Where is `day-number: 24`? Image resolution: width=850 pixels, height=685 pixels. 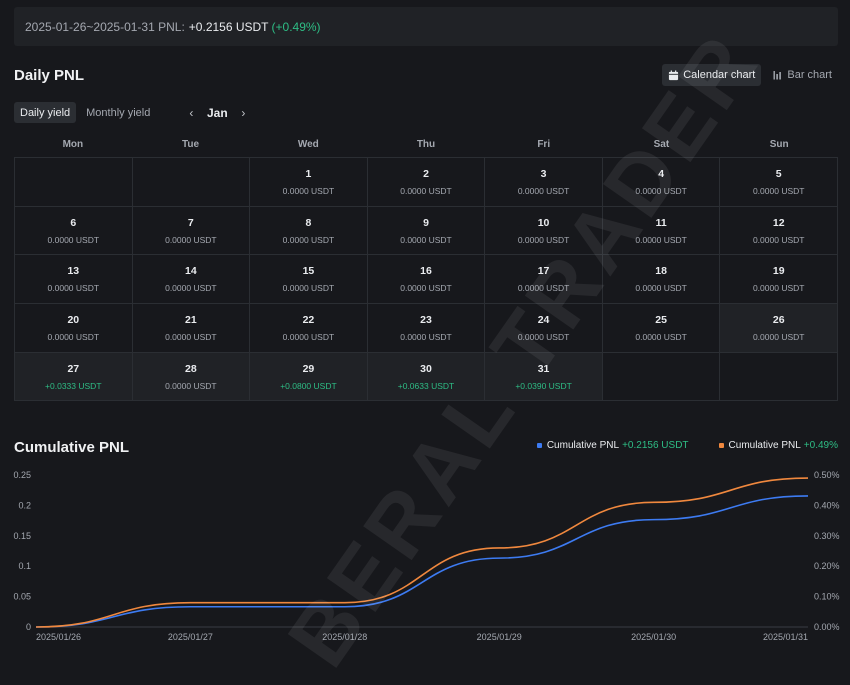
day-number: 24 is located at coordinates (543, 319).